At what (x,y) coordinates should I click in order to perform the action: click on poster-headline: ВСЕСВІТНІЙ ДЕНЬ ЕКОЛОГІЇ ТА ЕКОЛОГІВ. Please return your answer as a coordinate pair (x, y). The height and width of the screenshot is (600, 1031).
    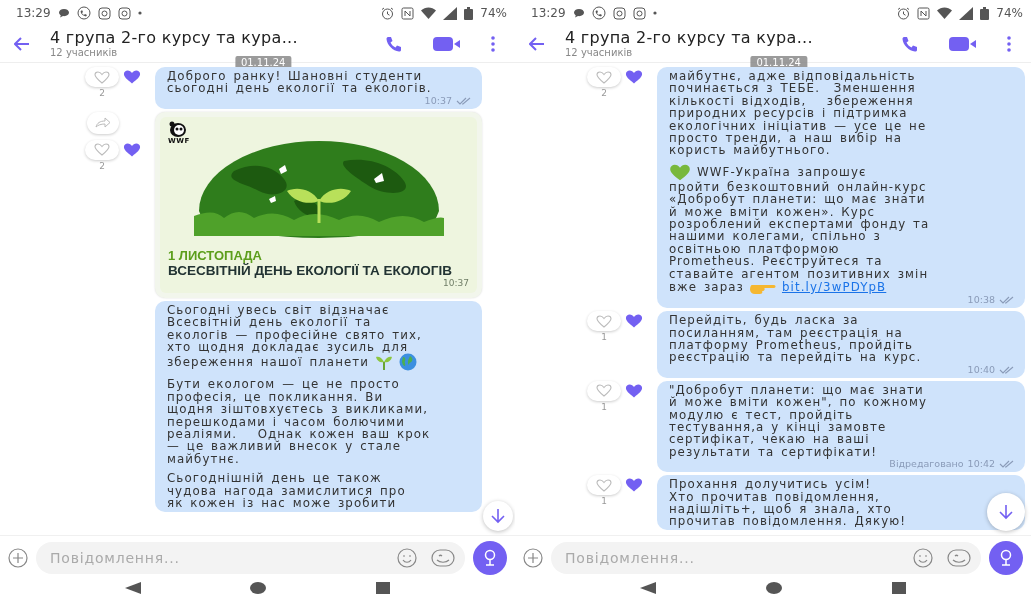
    Looking at the image, I should click on (310, 270).